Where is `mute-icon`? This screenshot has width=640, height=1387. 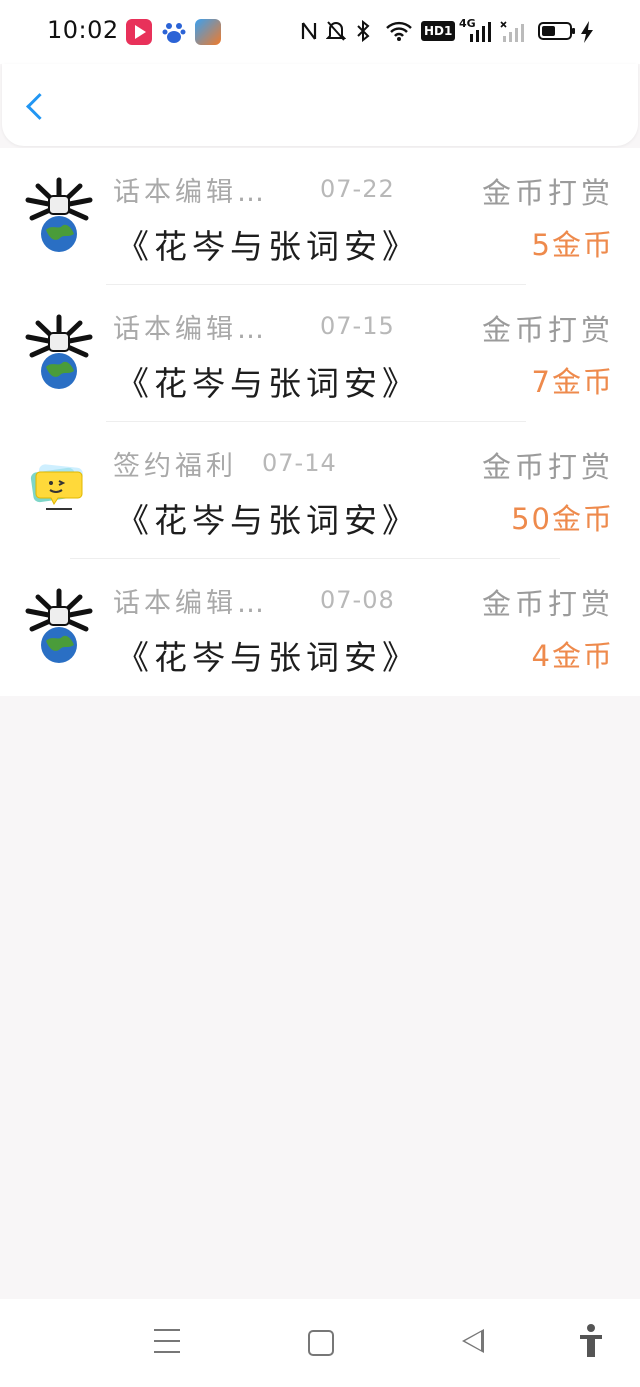
mute-icon is located at coordinates (336, 32).